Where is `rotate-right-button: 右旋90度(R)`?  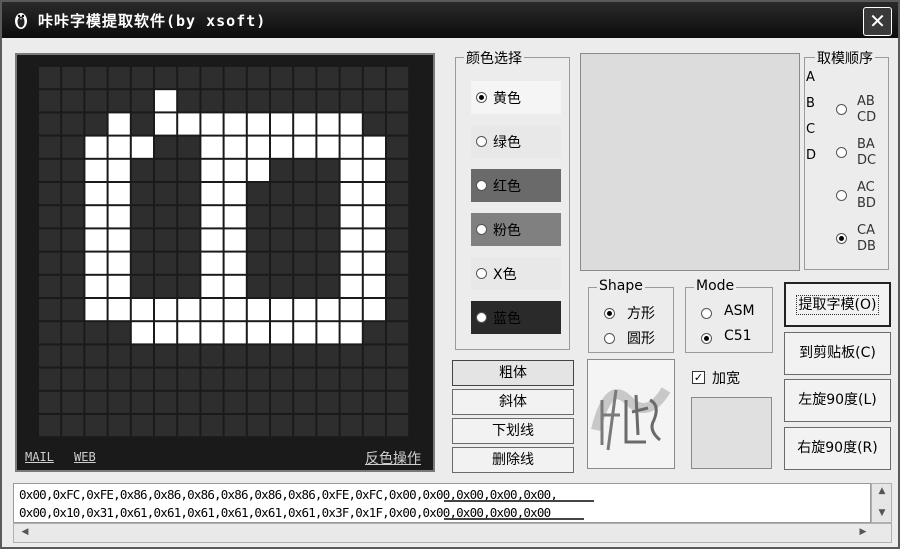
rotate-right-button: 右旋90度(R) is located at coordinates (837, 448).